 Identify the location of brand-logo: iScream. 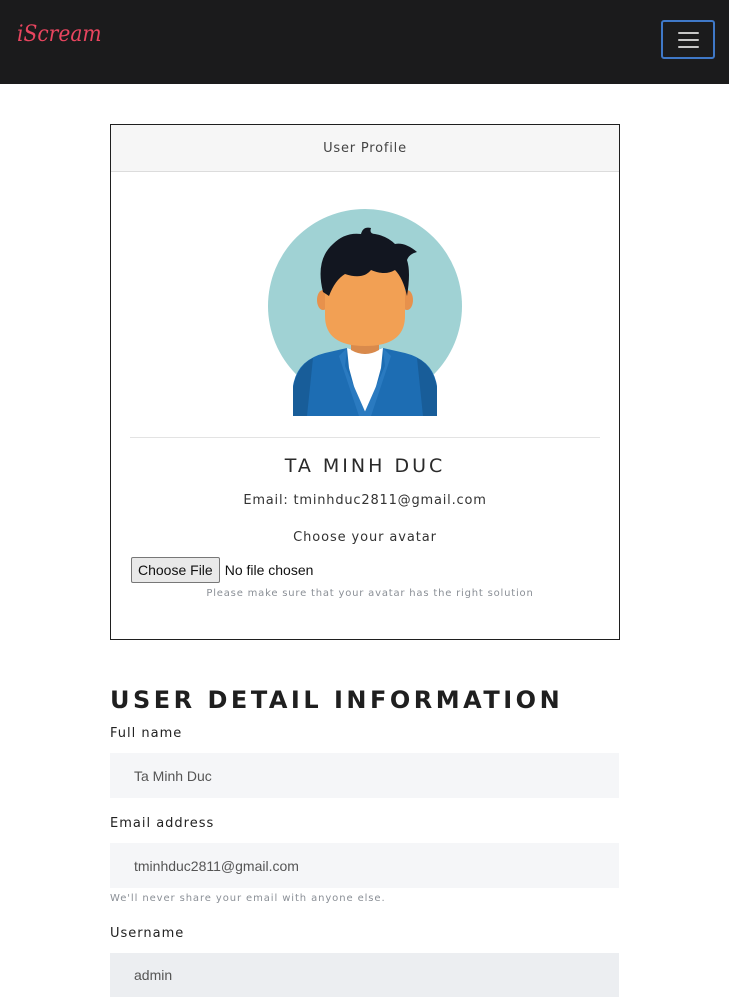
(59, 34).